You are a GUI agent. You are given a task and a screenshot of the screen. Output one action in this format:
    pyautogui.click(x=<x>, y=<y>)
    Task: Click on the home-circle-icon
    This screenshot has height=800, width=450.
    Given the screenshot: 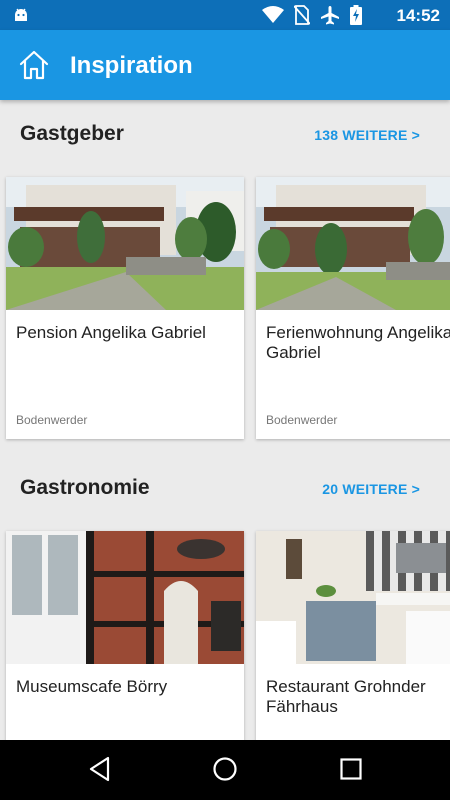 What is the action you would take?
    pyautogui.click(x=225, y=771)
    